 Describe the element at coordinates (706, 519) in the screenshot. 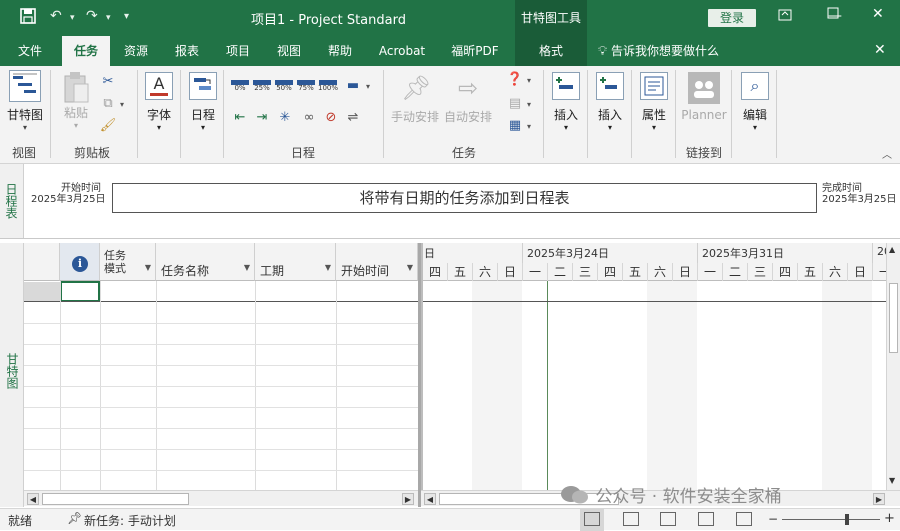

I see `resource-sheet-view-icon` at that location.